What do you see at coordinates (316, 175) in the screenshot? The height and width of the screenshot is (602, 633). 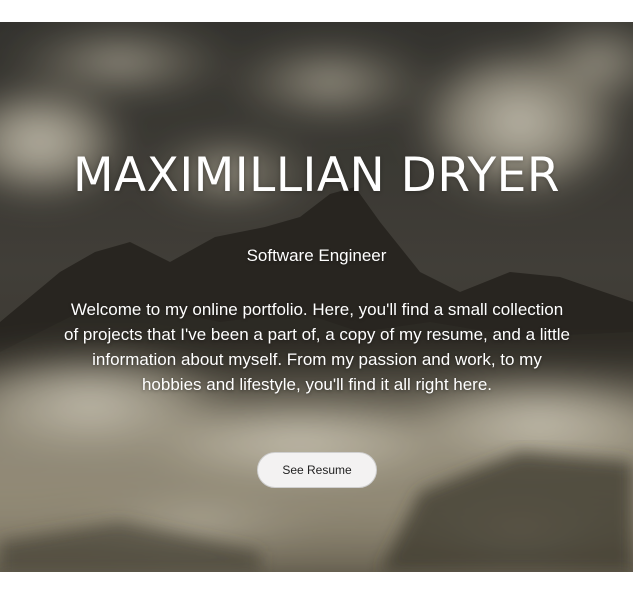 I see `hero-title: MAXIMILLIAN DRYER` at bounding box center [316, 175].